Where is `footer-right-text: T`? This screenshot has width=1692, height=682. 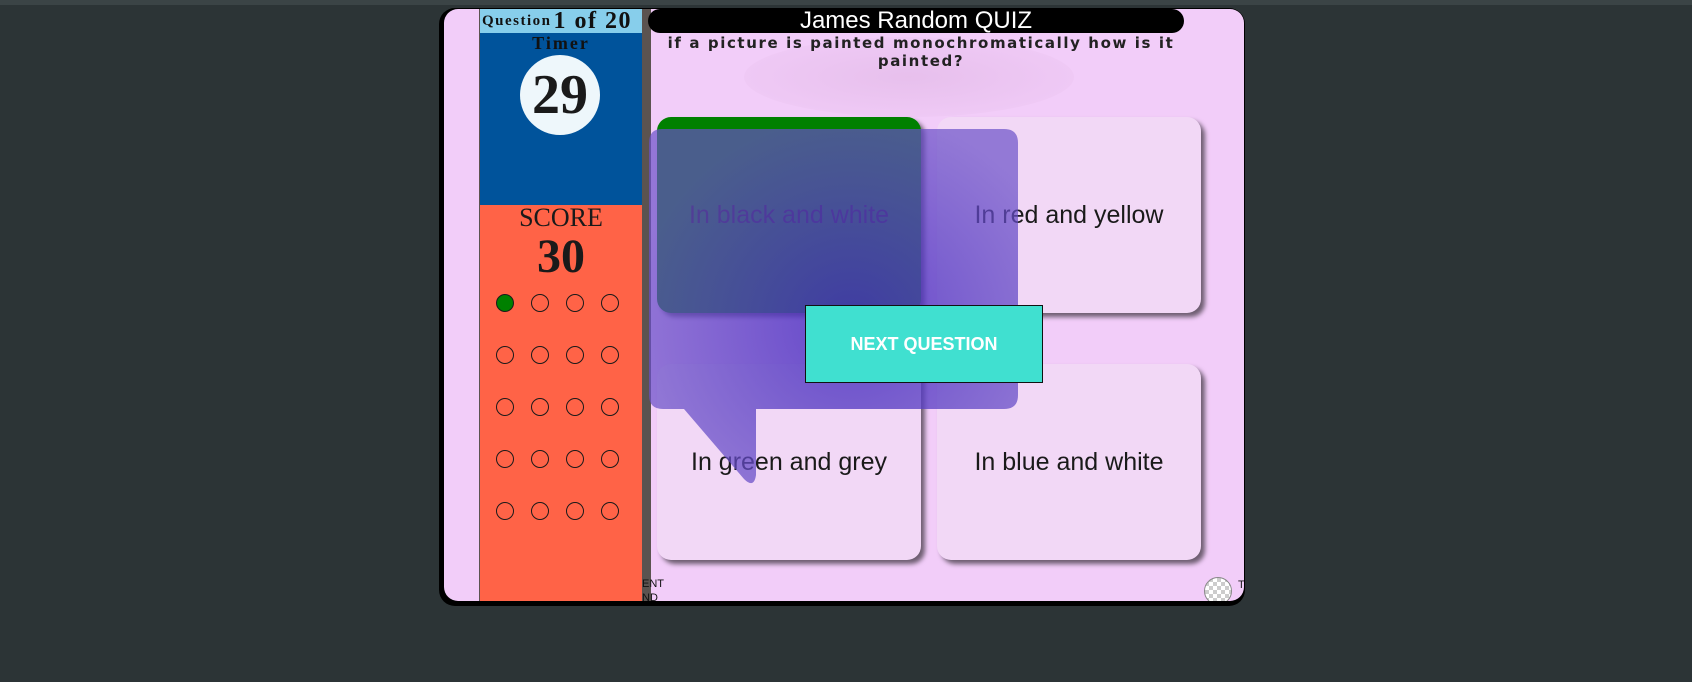
footer-right-text: T is located at coordinates (1241, 585).